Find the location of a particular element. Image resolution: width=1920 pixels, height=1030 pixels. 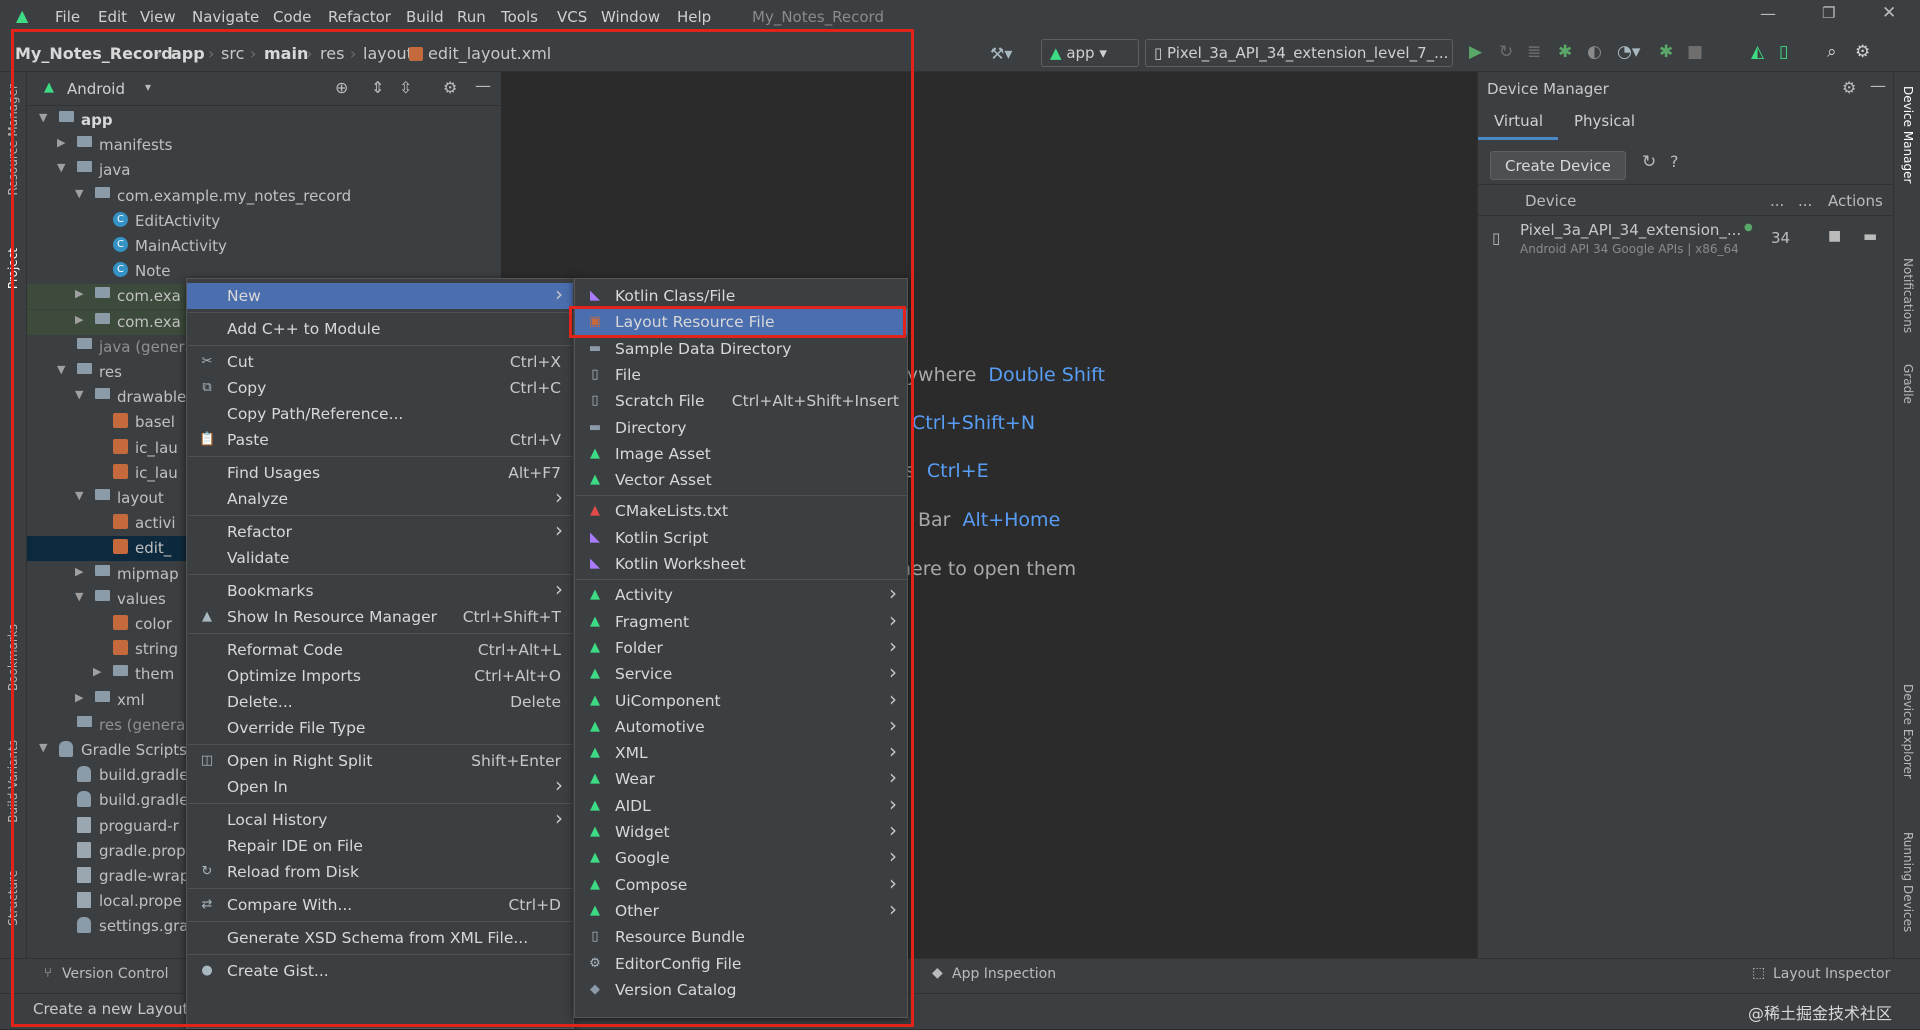

profile-icon: ◐ is located at coordinates (1594, 52).